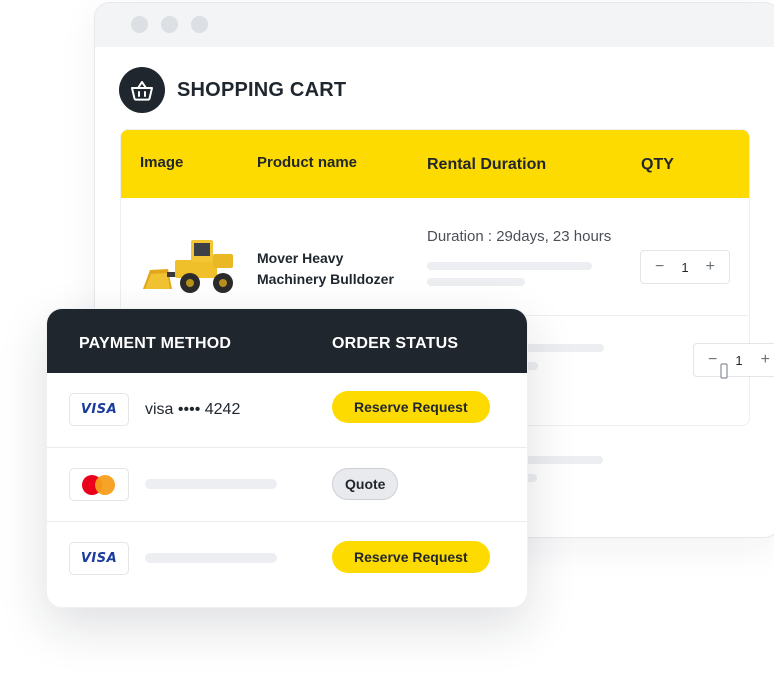 This screenshot has width=774, height=698. What do you see at coordinates (193, 409) in the screenshot?
I see `card-number: visa •••• 4242` at bounding box center [193, 409].